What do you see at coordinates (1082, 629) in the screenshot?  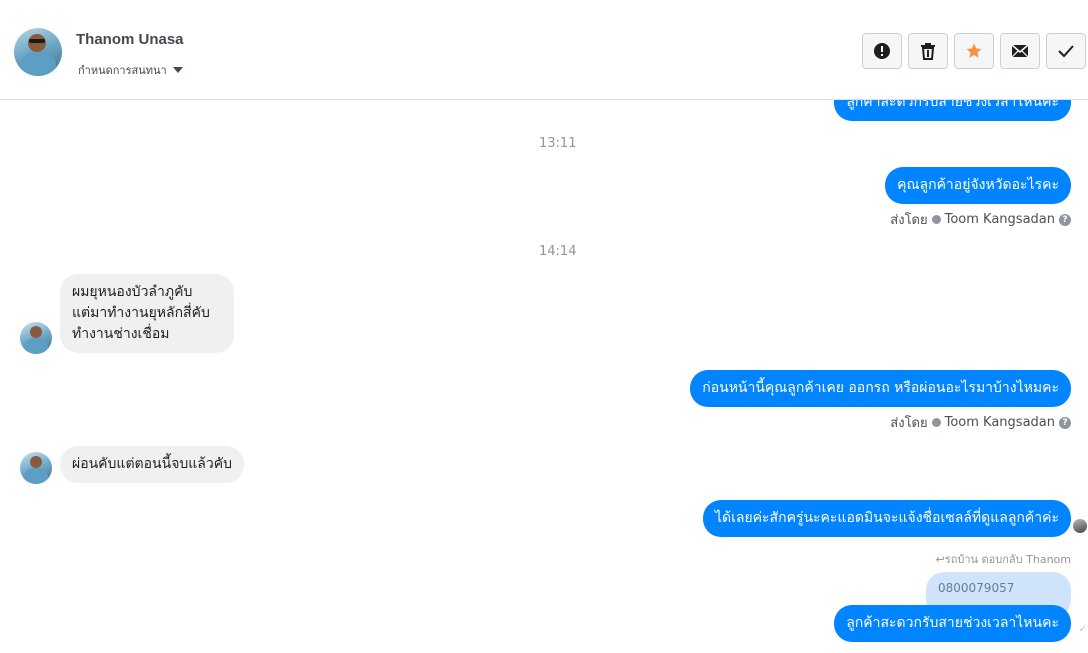 I see `sent-check-icon: ✓` at bounding box center [1082, 629].